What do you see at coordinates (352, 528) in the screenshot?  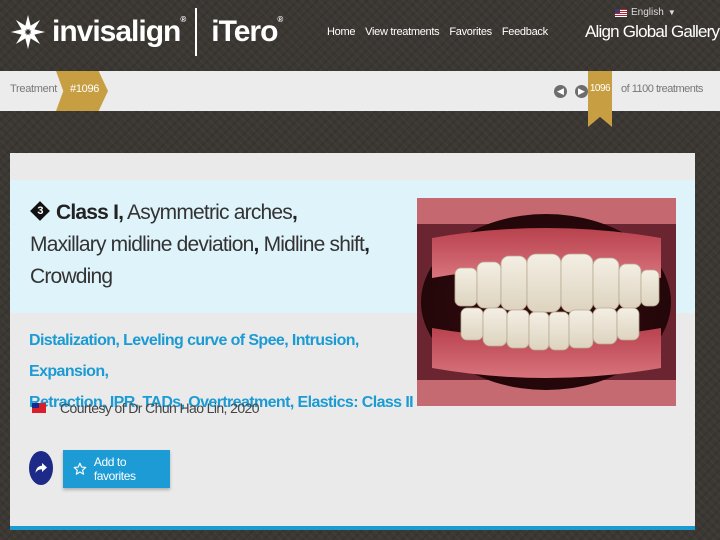 I see `card-bottom-border` at bounding box center [352, 528].